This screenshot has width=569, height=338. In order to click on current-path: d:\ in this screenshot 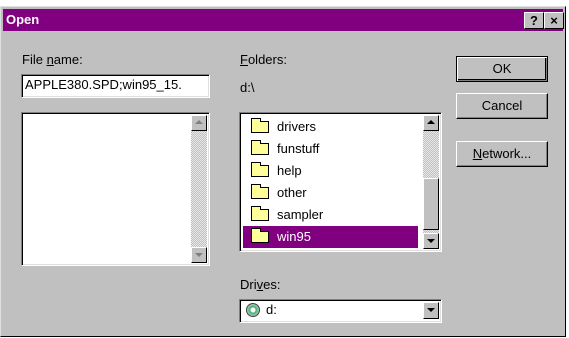, I will do `click(247, 87)`.